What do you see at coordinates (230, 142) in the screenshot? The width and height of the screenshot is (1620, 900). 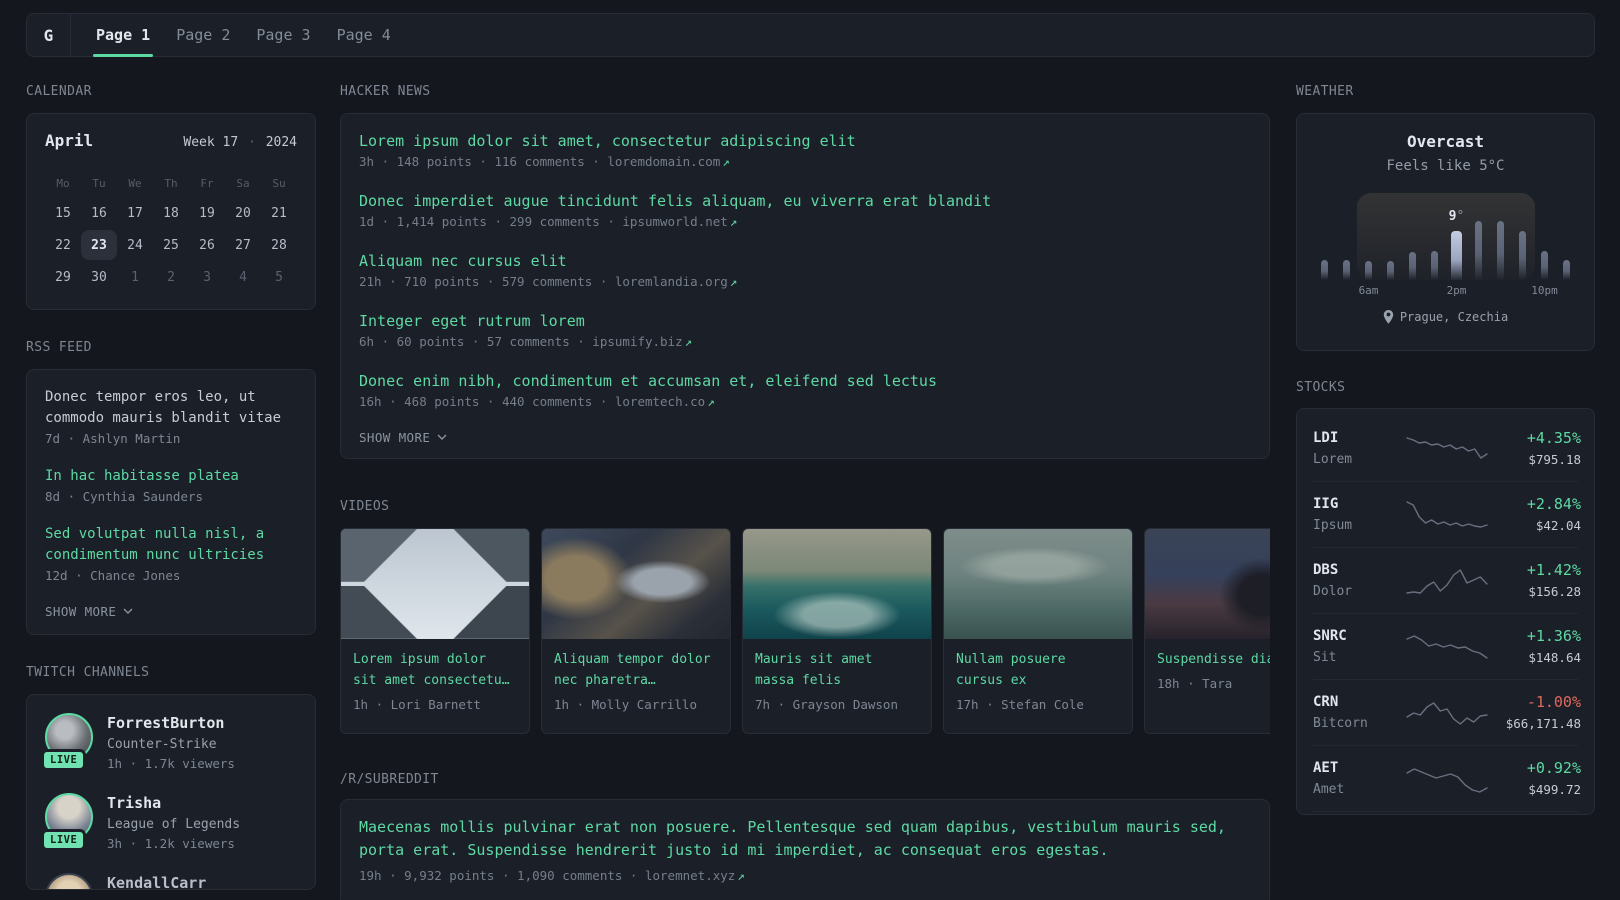 I see `calendar-week-number: 17` at bounding box center [230, 142].